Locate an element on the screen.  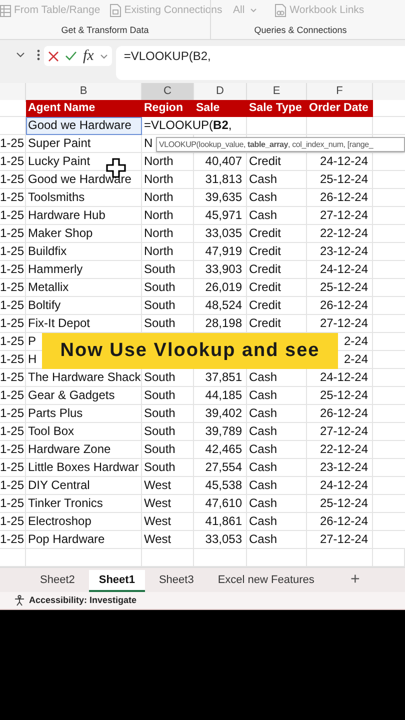
column-heading: Agent Name is located at coordinates (84, 108).